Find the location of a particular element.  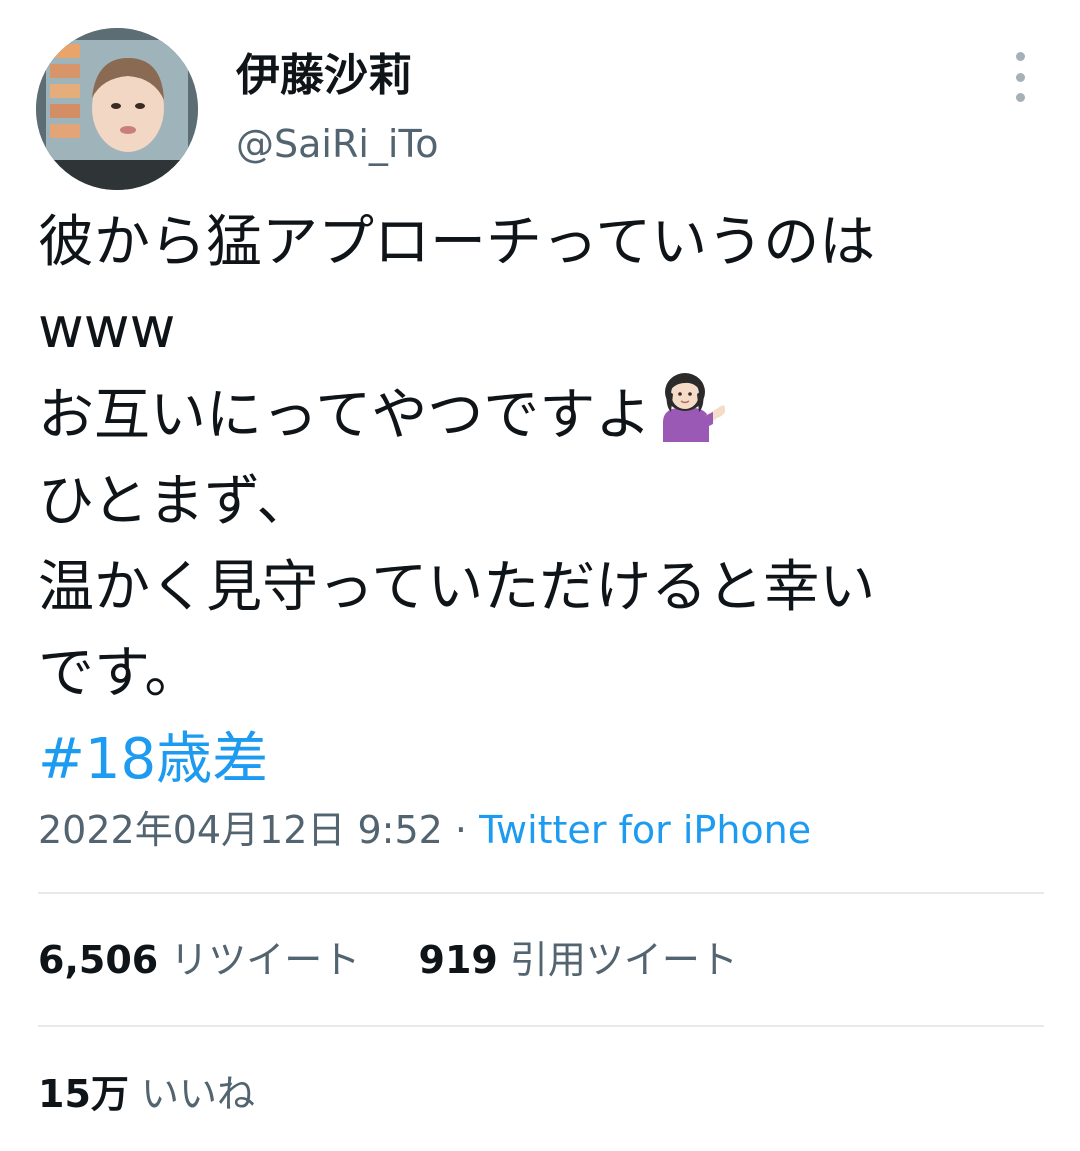

retweets-label: リツイート is located at coordinates (265, 960).